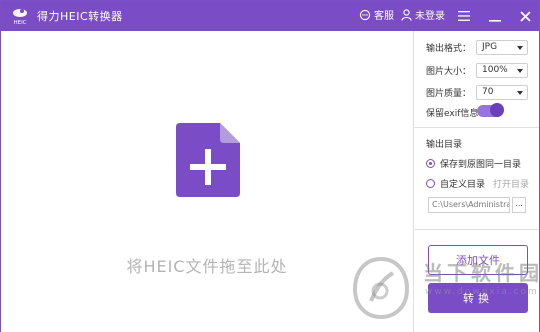  What do you see at coordinates (430, 163) in the screenshot?
I see `radio-selected-icon` at bounding box center [430, 163].